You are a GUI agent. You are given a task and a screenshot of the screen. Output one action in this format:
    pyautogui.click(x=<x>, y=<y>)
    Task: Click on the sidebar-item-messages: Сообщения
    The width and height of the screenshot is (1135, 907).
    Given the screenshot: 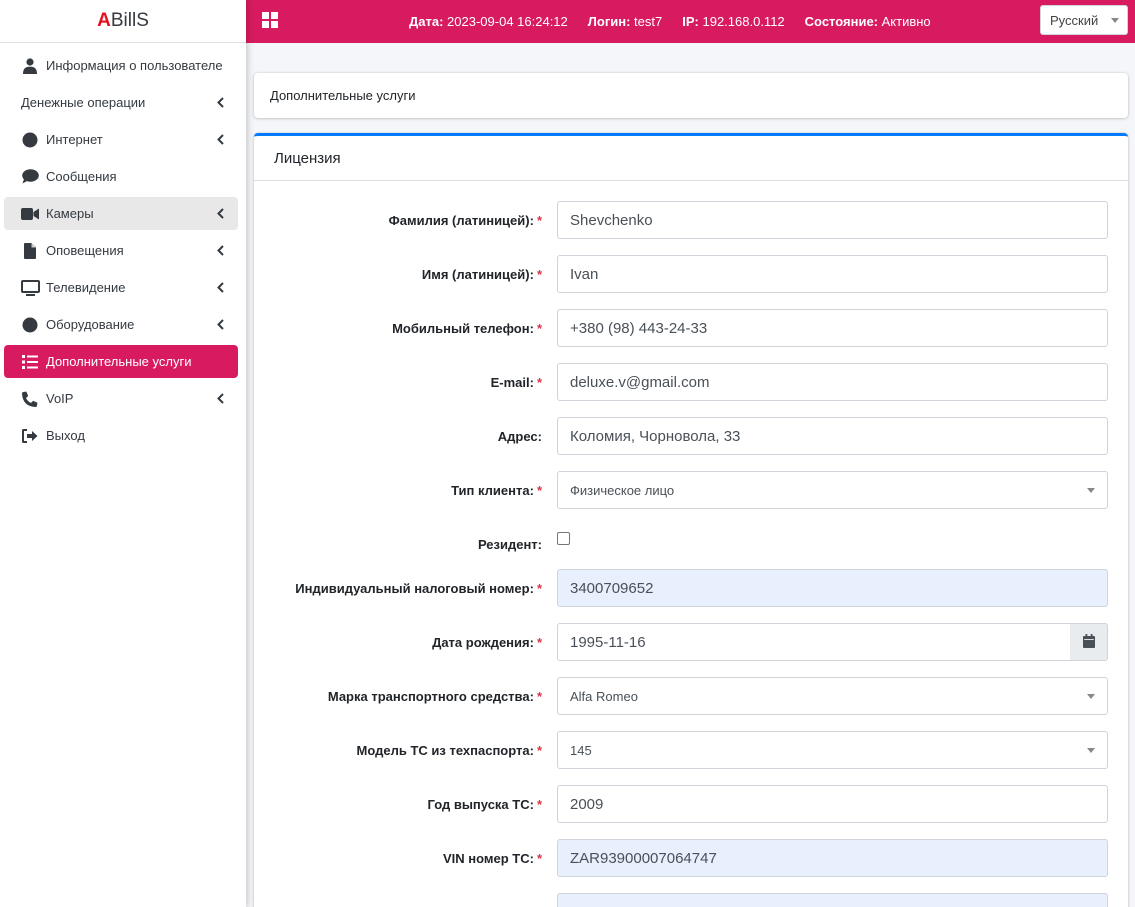 What is the action you would take?
    pyautogui.click(x=121, y=176)
    